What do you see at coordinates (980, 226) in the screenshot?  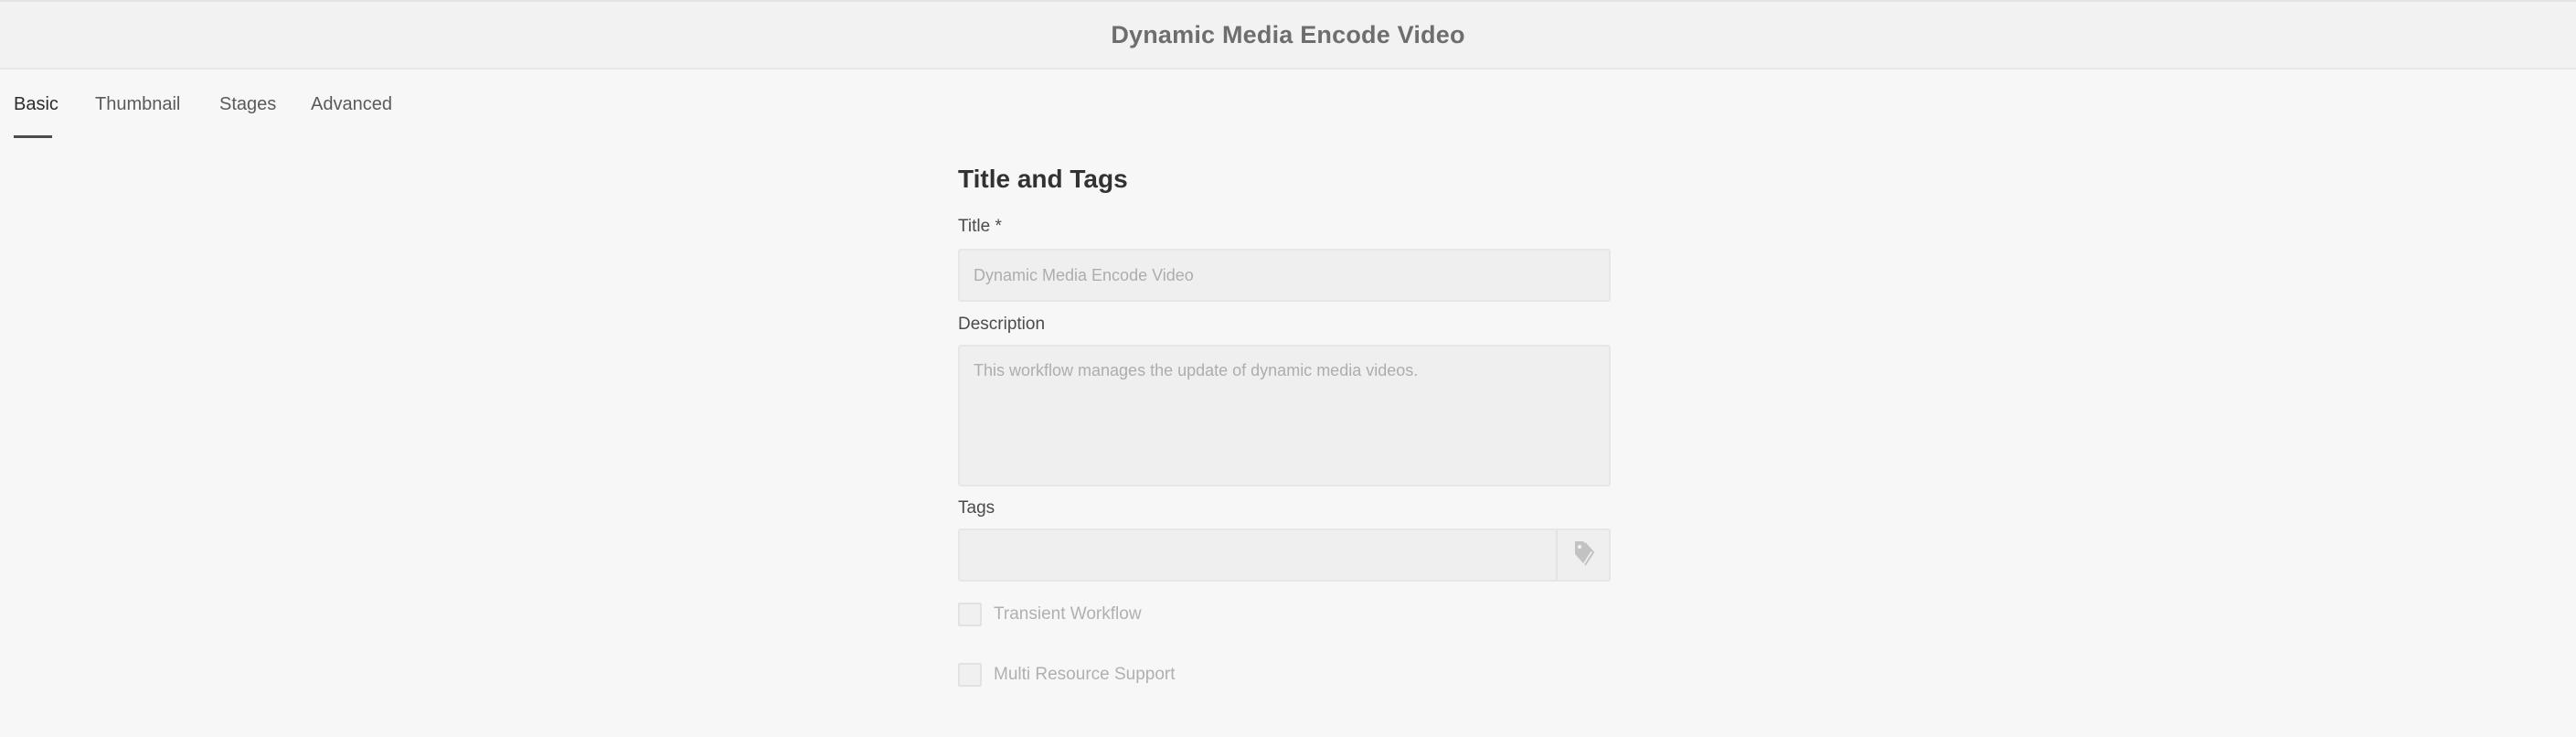 I see `title-label: Title *` at bounding box center [980, 226].